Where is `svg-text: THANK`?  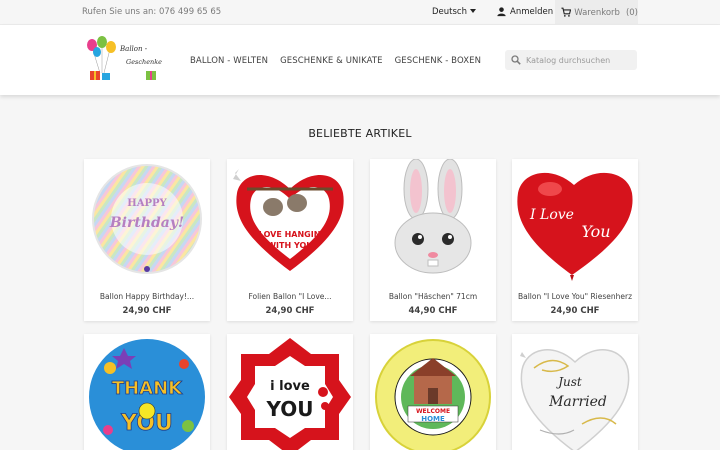
svg-text: THANK is located at coordinates (147, 388).